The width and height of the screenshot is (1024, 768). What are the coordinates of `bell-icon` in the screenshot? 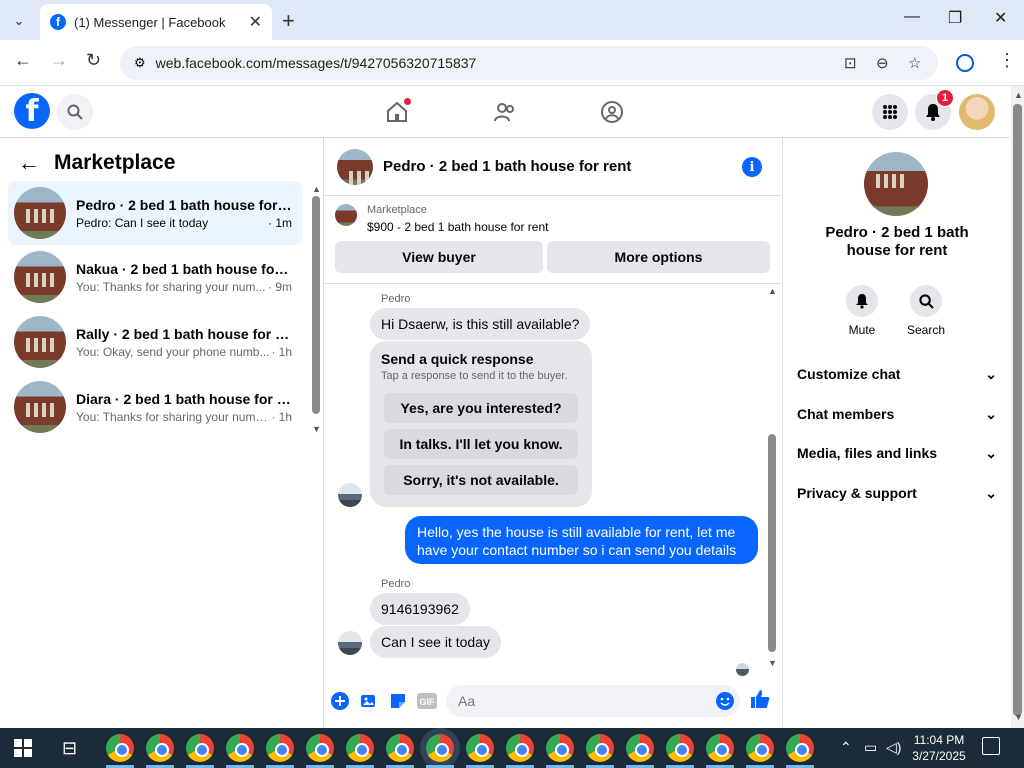 It's located at (862, 301).